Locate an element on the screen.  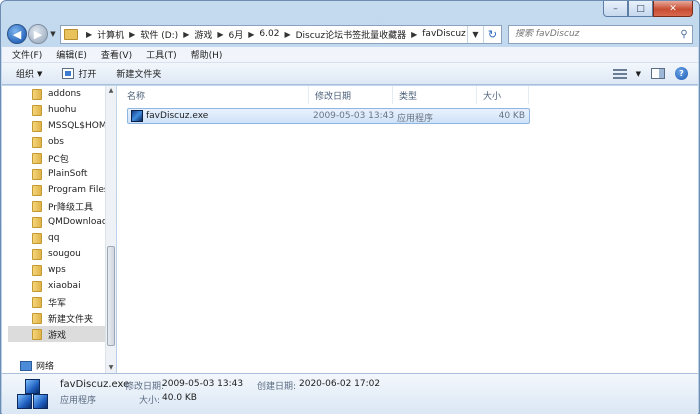
breadcrumb-item: 计算机 is located at coordinates (110, 34).